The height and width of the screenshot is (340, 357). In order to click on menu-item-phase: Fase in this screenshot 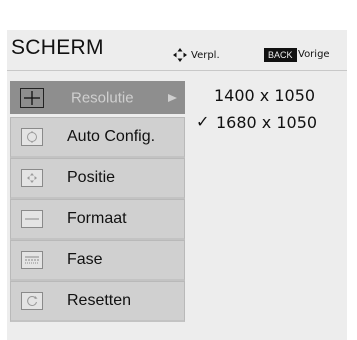, I will do `click(97, 260)`.